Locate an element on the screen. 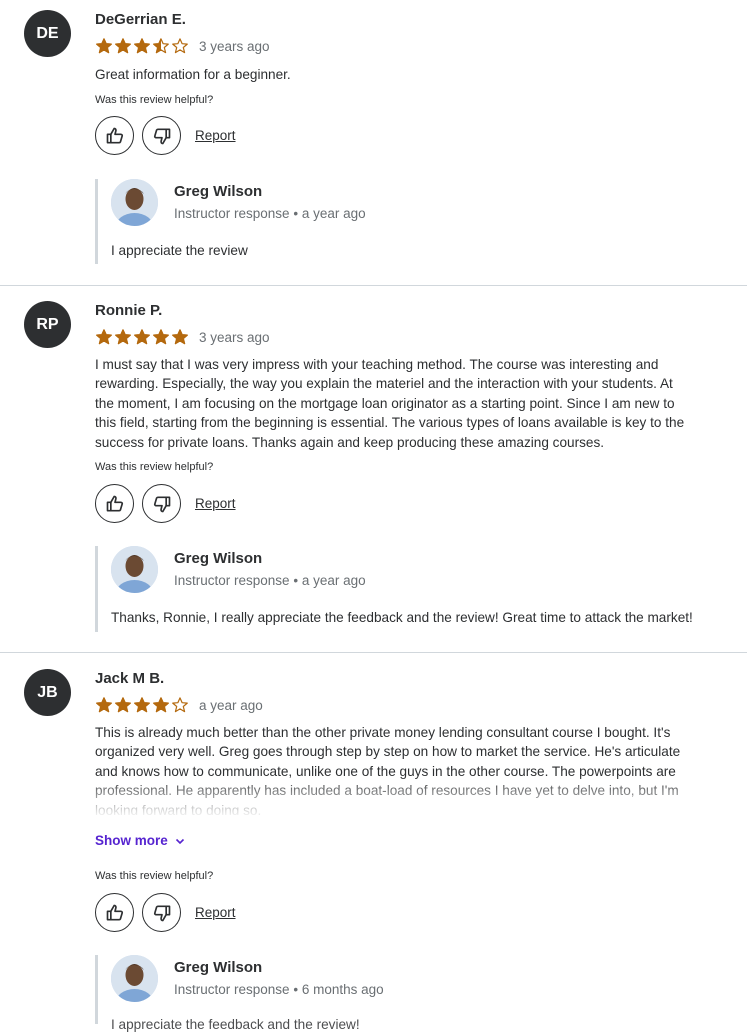 The height and width of the screenshot is (1032, 747). chevron-down-icon is located at coordinates (179, 841).